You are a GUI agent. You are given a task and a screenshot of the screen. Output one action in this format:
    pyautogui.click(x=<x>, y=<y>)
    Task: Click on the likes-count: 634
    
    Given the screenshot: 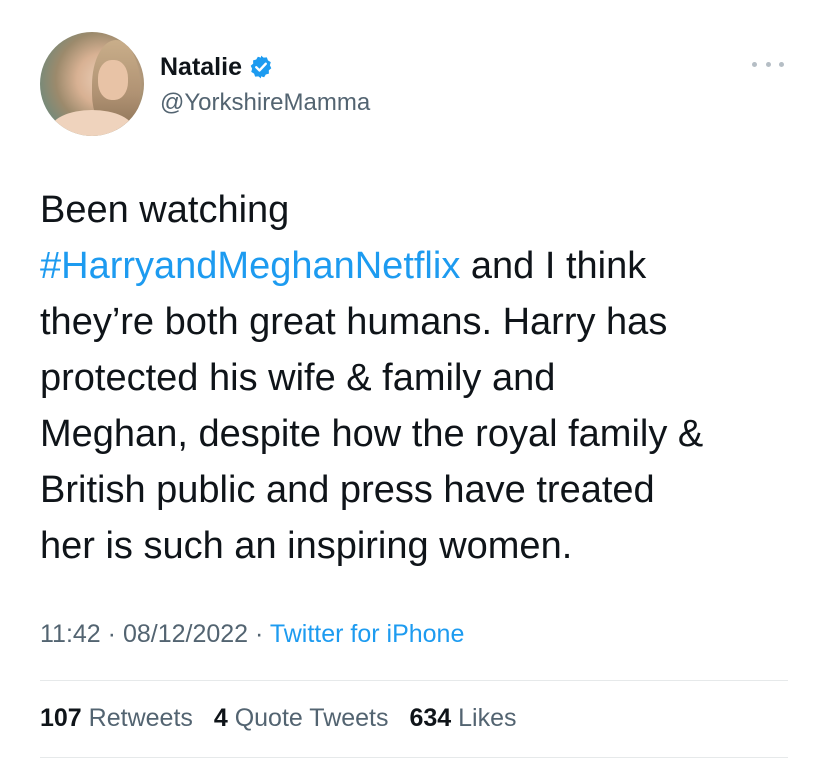 What is the action you would take?
    pyautogui.click(x=430, y=718)
    